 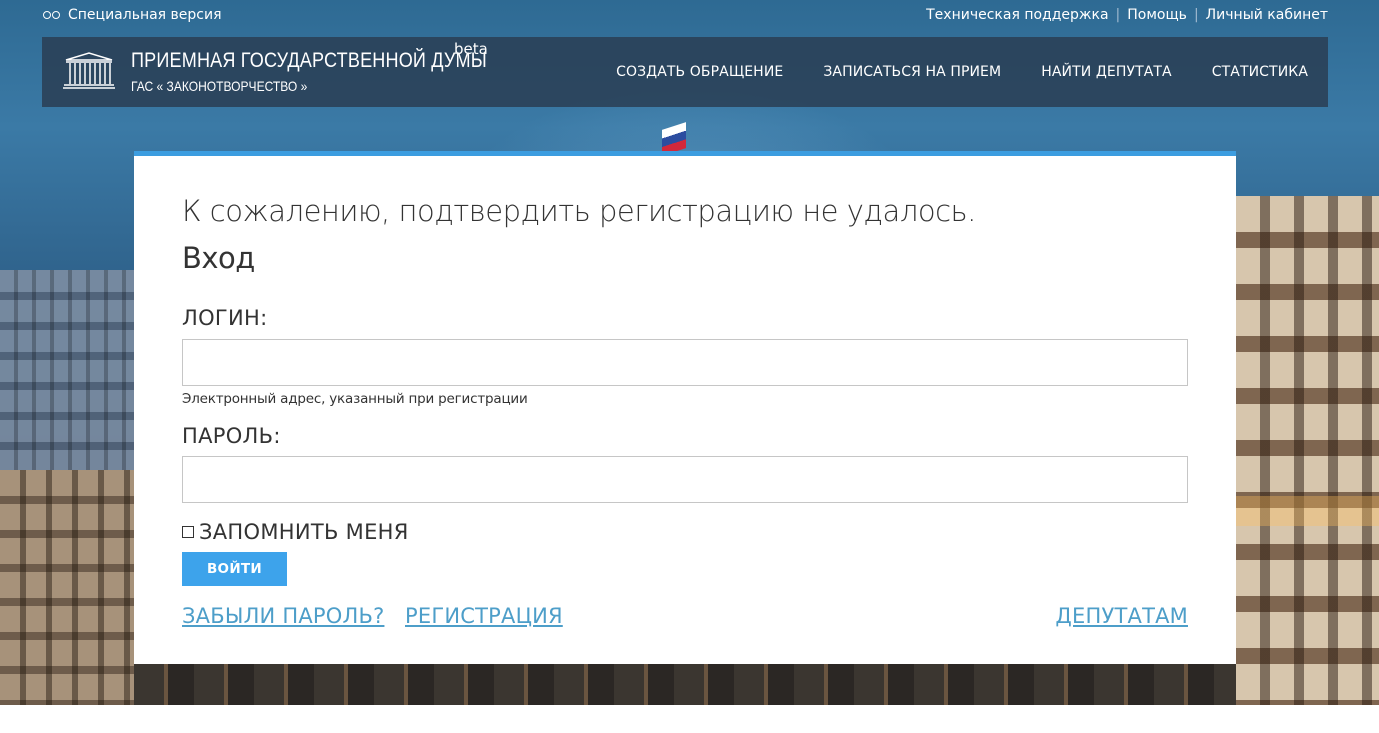 What do you see at coordinates (1267, 15) in the screenshot?
I see `personal-account-link: Личный кабинет` at bounding box center [1267, 15].